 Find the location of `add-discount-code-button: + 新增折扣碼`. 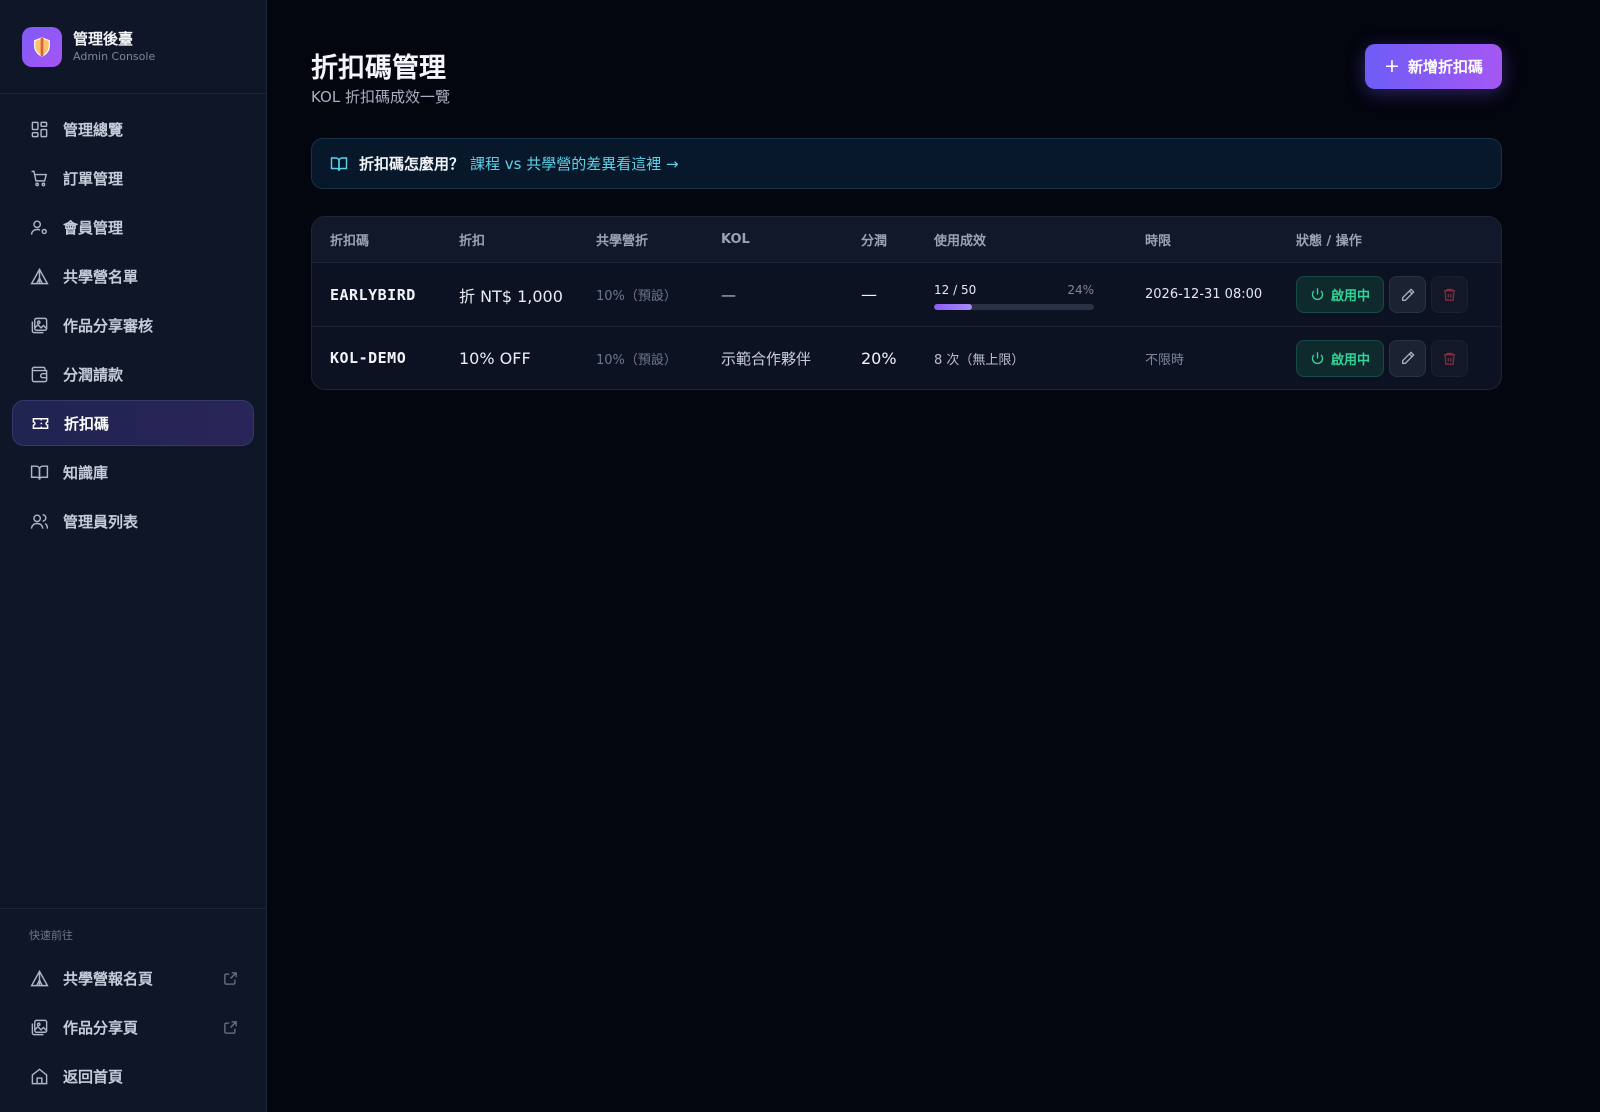

add-discount-code-button: + 新增折扣碼 is located at coordinates (1433, 66).